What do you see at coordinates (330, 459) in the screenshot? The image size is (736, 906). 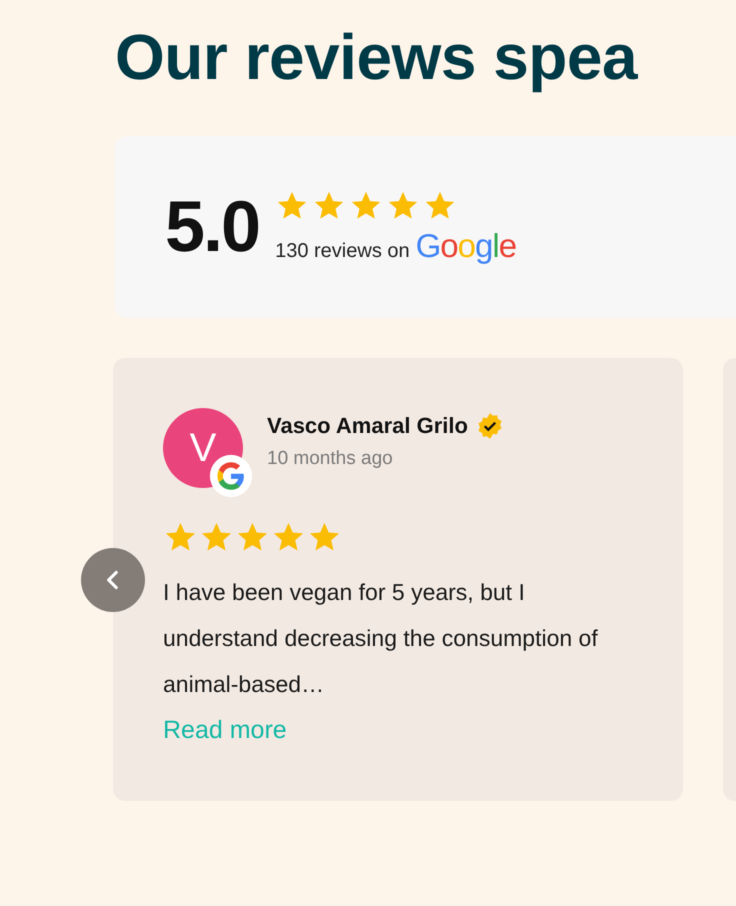 I see `review-date: 10 months ago` at bounding box center [330, 459].